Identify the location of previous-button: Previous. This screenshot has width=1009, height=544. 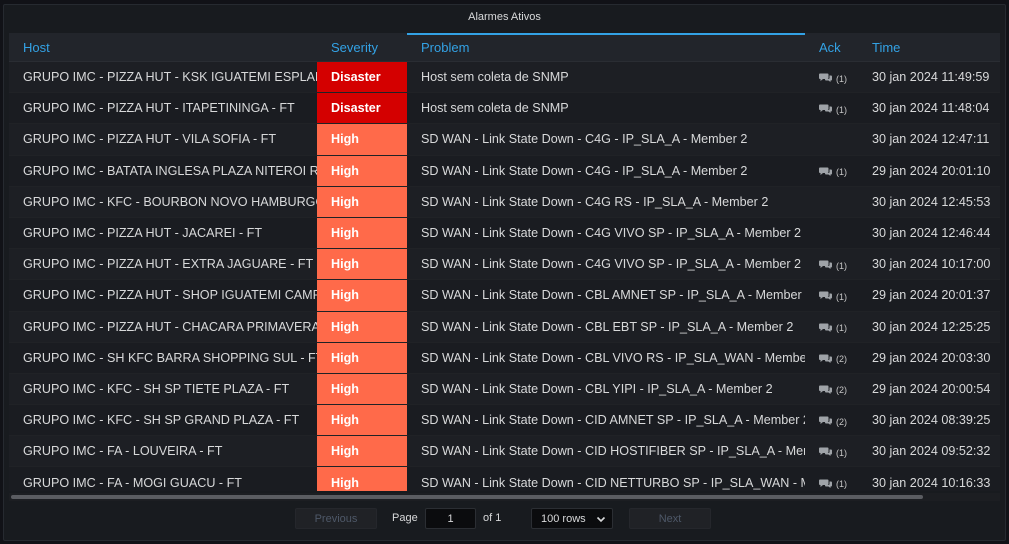
(336, 518).